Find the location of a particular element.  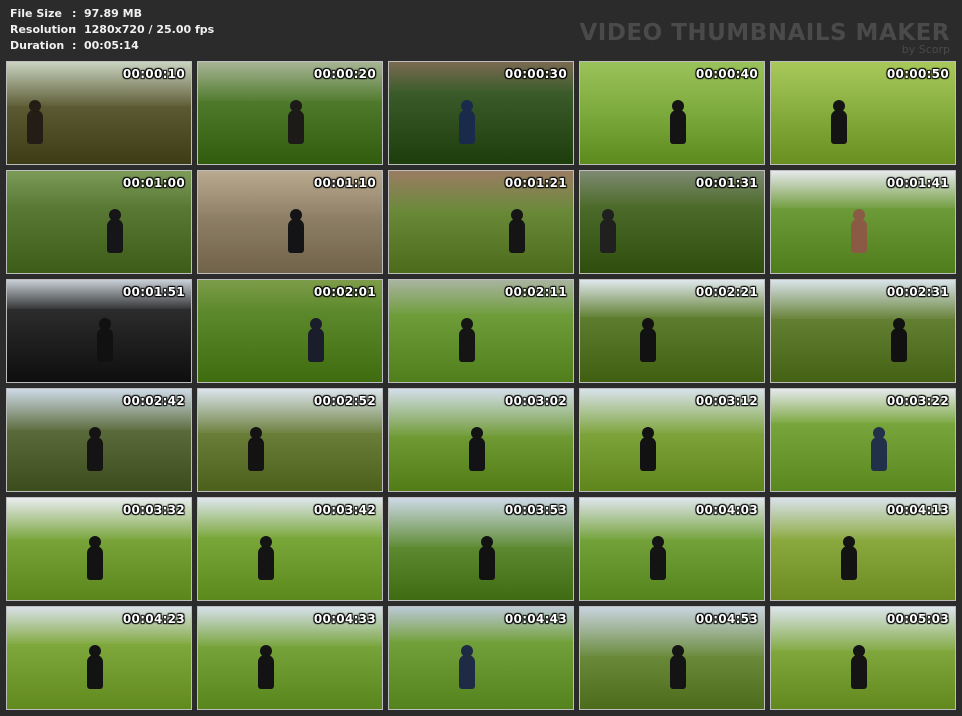

timestamp-label: 00:04:03 is located at coordinates (726, 510).